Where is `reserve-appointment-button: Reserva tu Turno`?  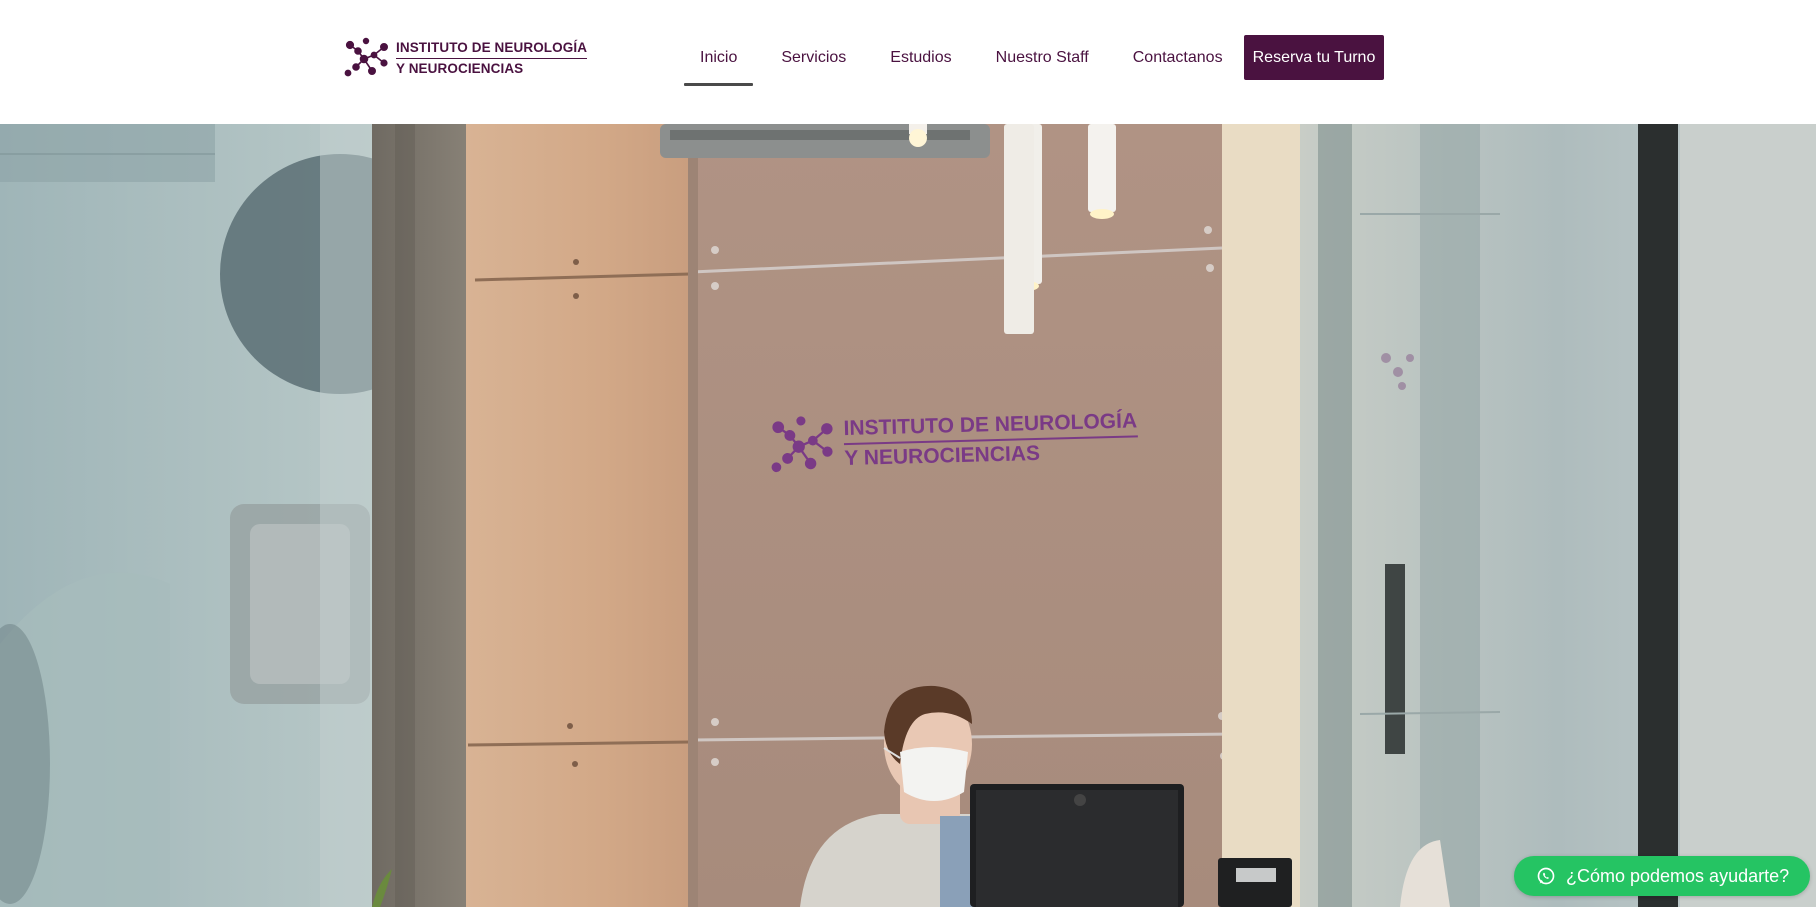
reserve-appointment-button: Reserva tu Turno is located at coordinates (1314, 57).